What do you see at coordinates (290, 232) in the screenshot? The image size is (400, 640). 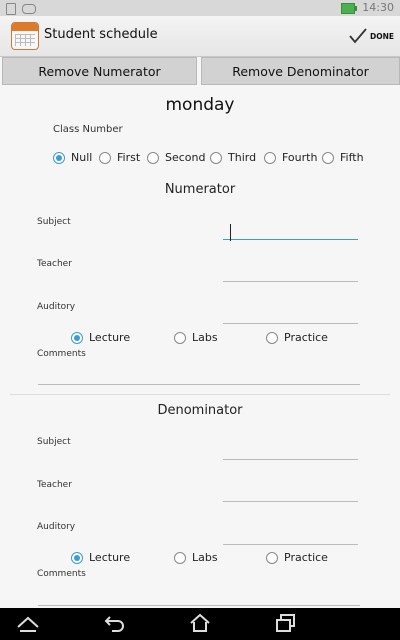 I see `numerator-subject-input` at bounding box center [290, 232].